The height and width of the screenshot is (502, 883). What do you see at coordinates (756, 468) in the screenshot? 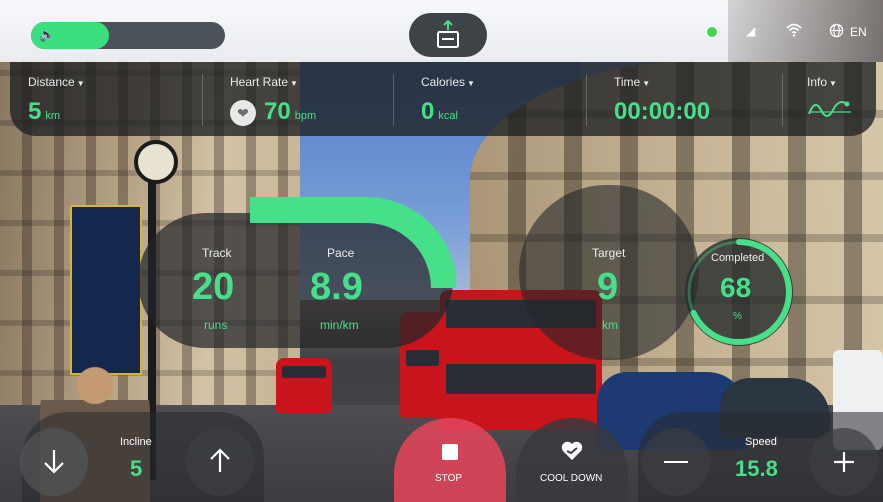
I see `speed-value: 15.8` at bounding box center [756, 468].